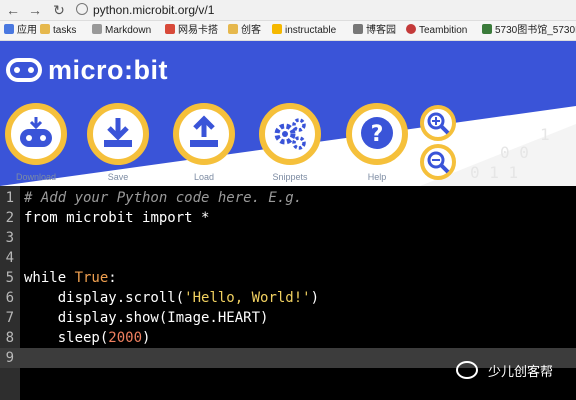 This screenshot has width=576, height=400. Describe the element at coordinates (108, 70) in the screenshot. I see `logo-text: micro:bit` at that location.